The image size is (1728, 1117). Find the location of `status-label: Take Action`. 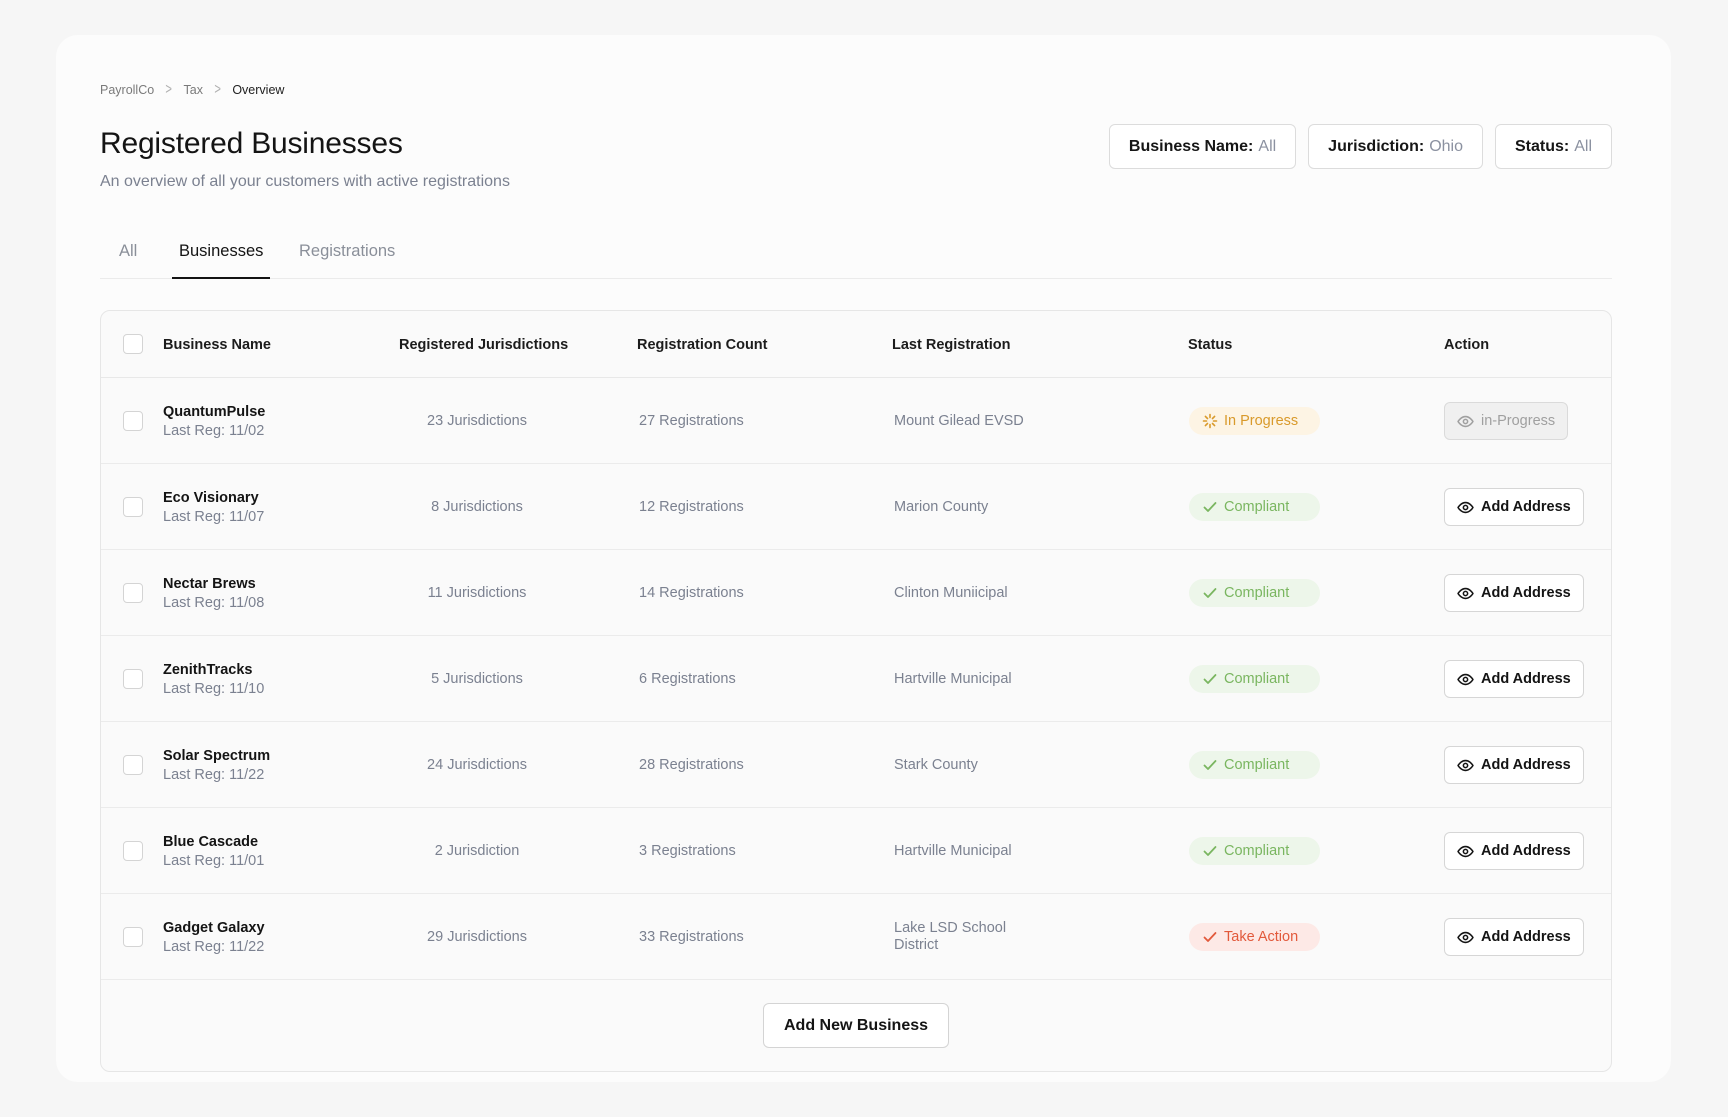

status-label: Take Action is located at coordinates (1261, 937).